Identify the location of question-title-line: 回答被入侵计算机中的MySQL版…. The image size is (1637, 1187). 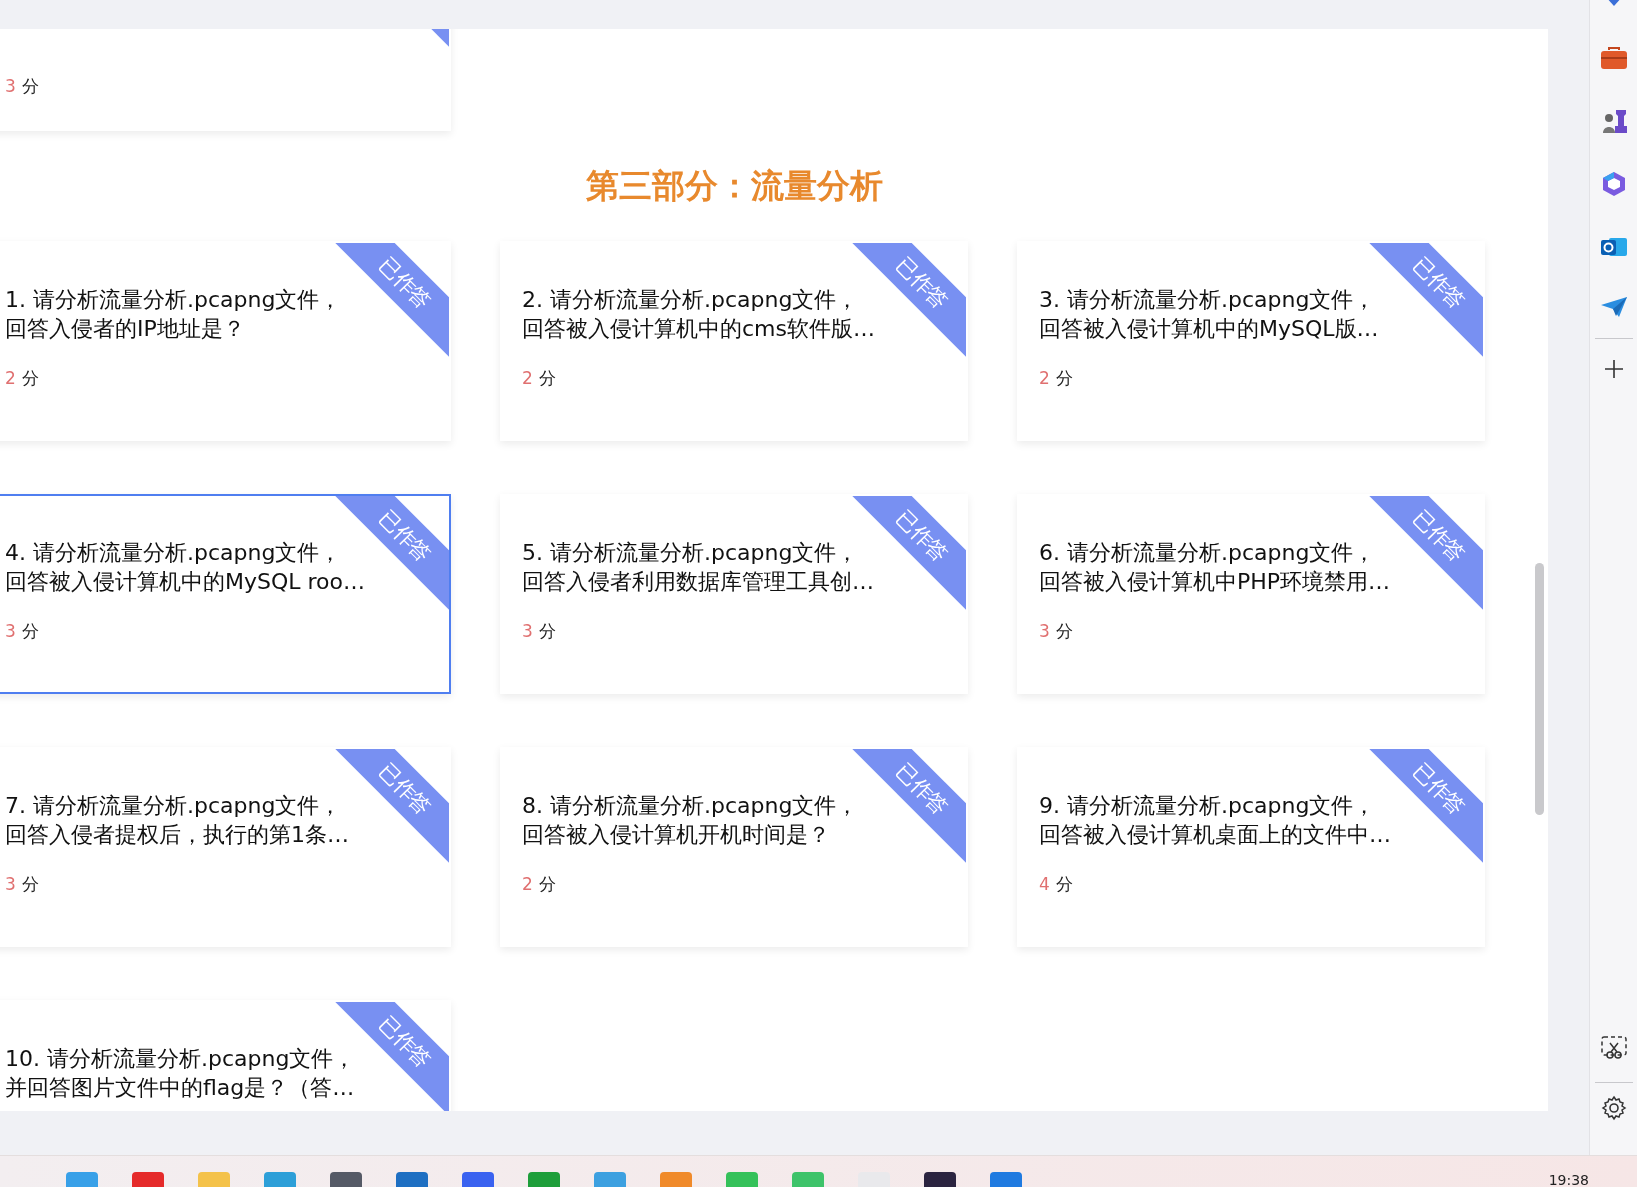
(1209, 329).